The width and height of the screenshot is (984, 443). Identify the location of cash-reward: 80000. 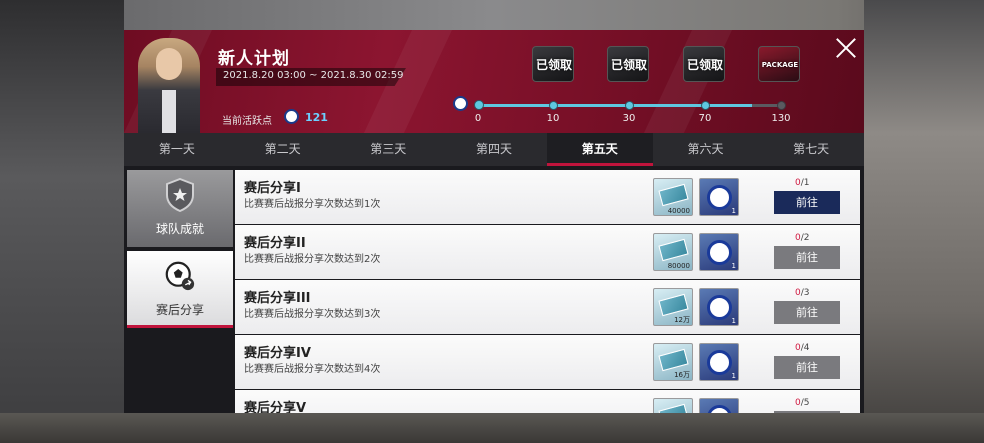
(673, 252).